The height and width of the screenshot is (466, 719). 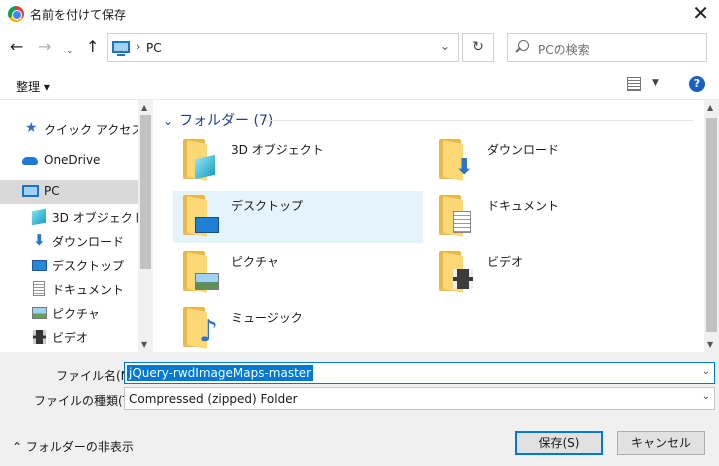 What do you see at coordinates (298, 161) in the screenshot?
I see `folder-tile-3d-objects: 3D オブジェクト` at bounding box center [298, 161].